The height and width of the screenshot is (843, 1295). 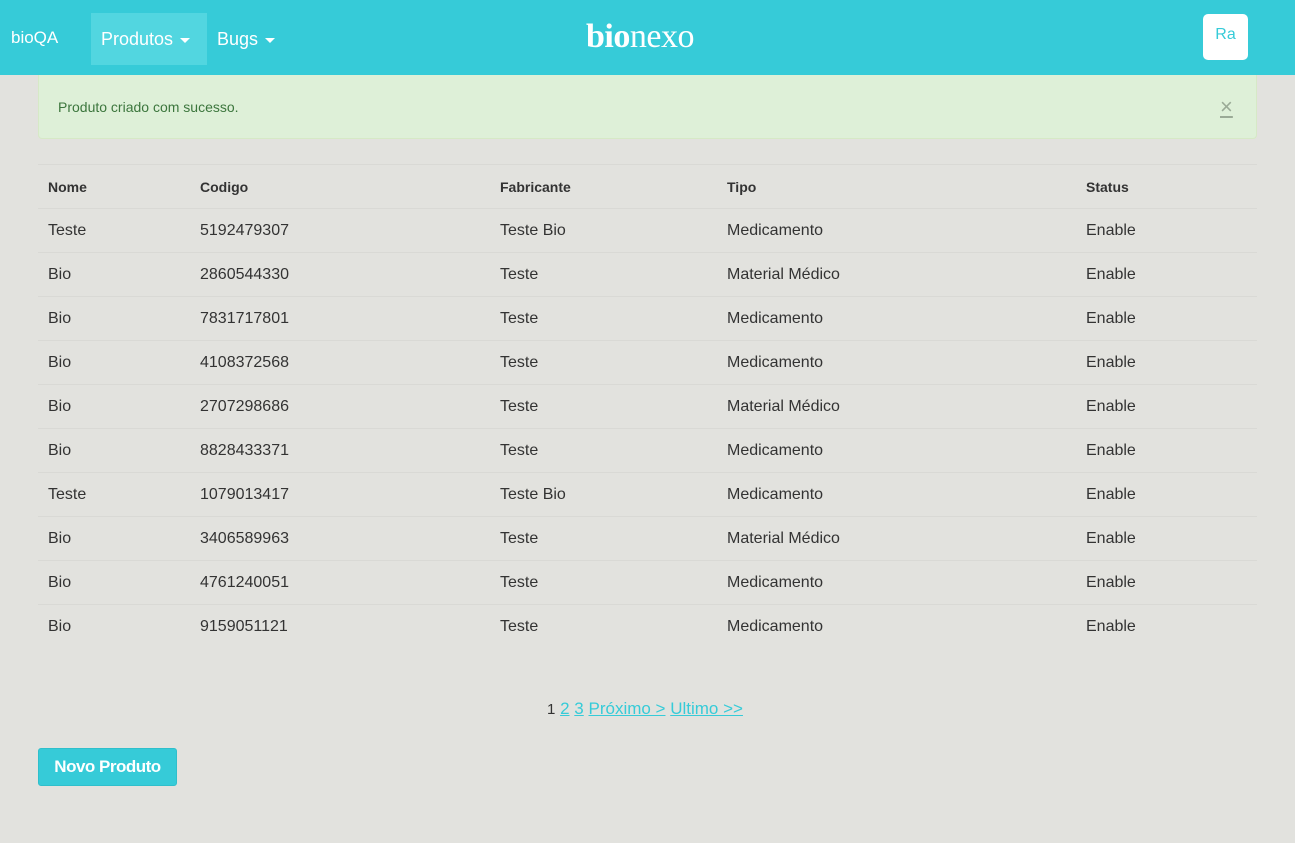 I want to click on cell-codigo: 9159051121, so click(x=244, y=626).